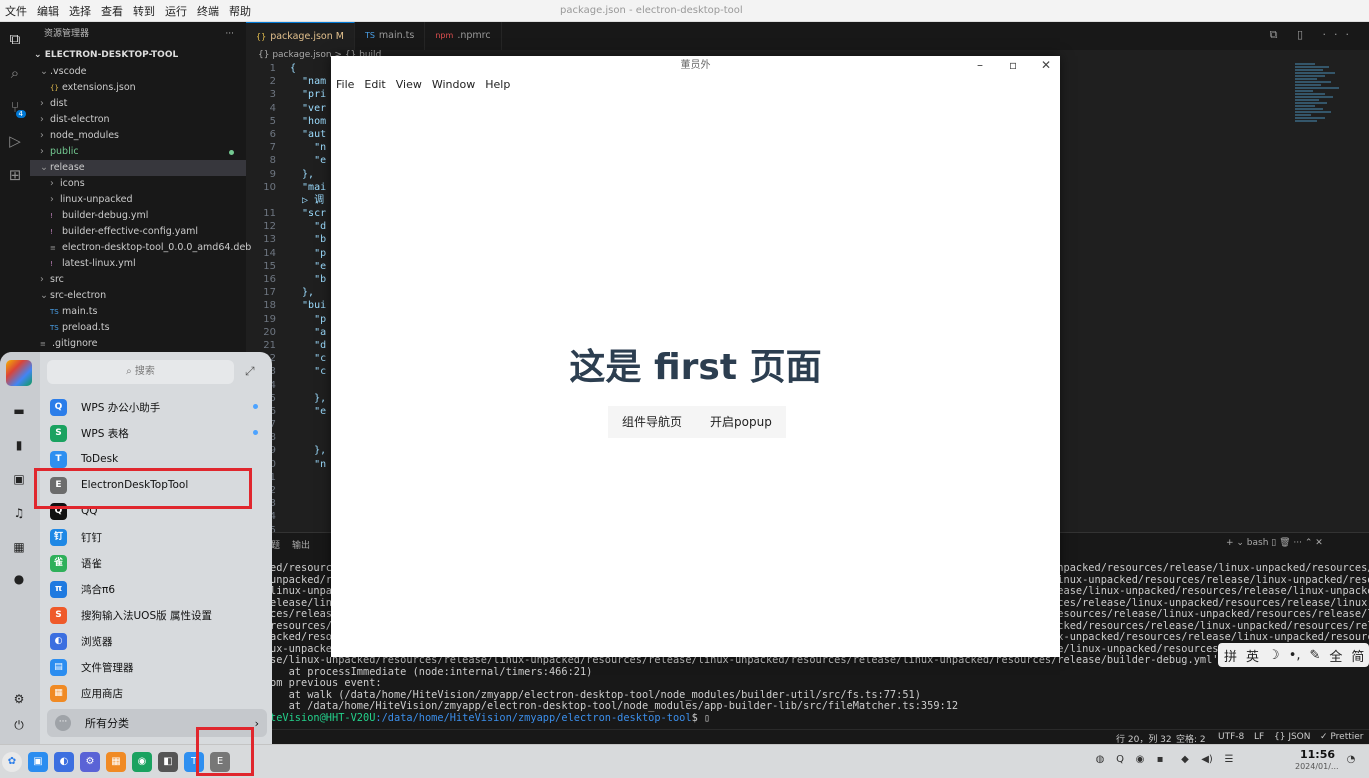 This screenshot has height=778, width=1369. What do you see at coordinates (155, 693) in the screenshot?
I see `launcher-app-item: ▦ 应用商店` at bounding box center [155, 693].